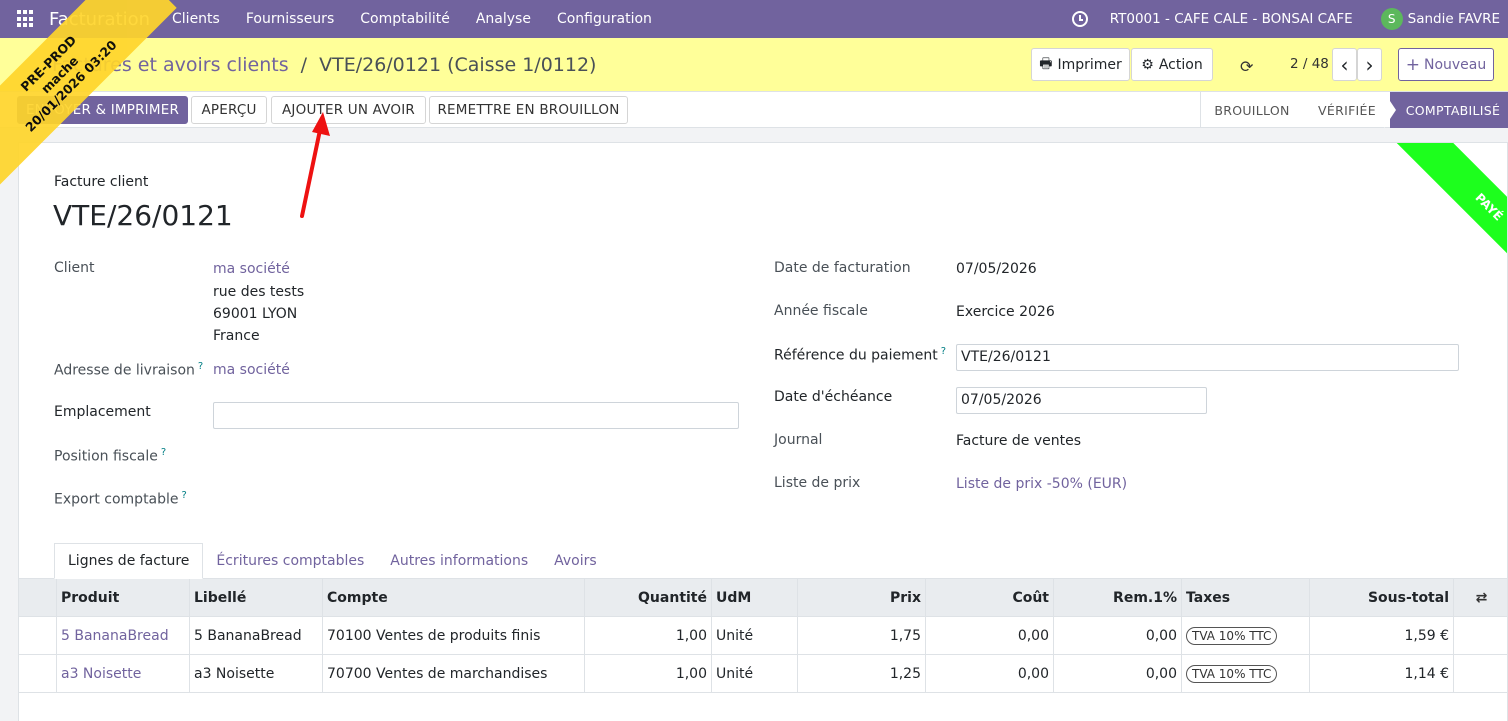  What do you see at coordinates (821, 311) in the screenshot?
I see `fiscal-year-label: Année fiscale` at bounding box center [821, 311].